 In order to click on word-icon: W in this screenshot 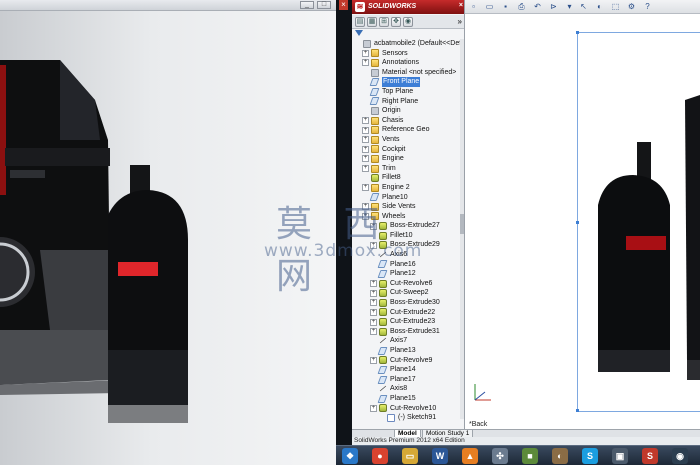, I will do `click(440, 456)`.